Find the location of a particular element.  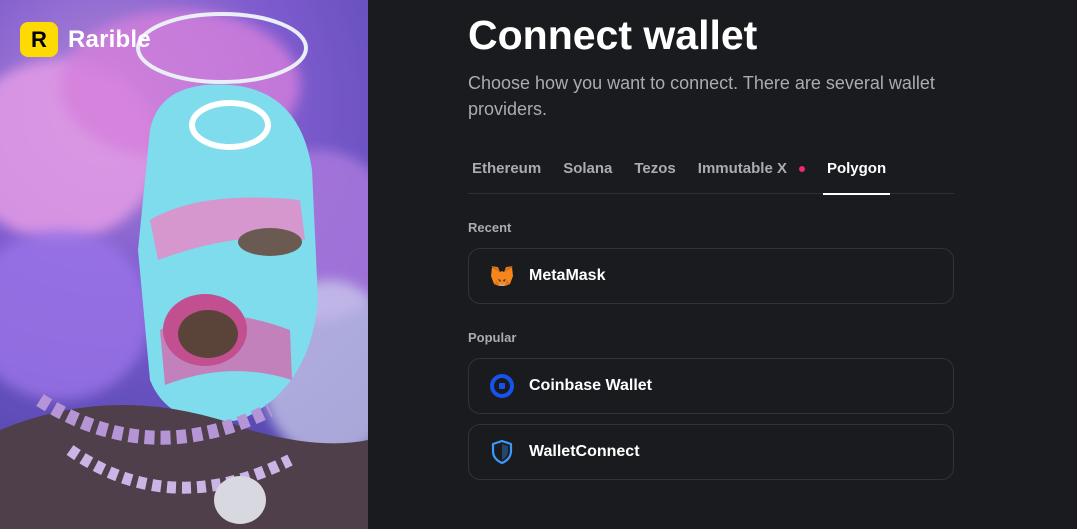

metamask-fox-icon is located at coordinates (502, 276).